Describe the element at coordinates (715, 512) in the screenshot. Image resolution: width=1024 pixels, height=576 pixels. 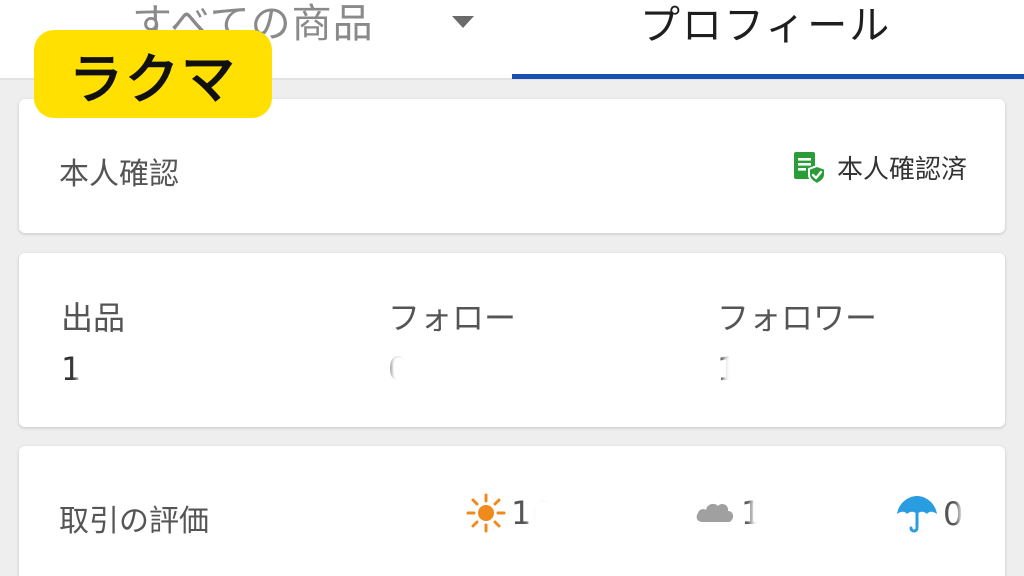
I see `cloud-icon` at that location.